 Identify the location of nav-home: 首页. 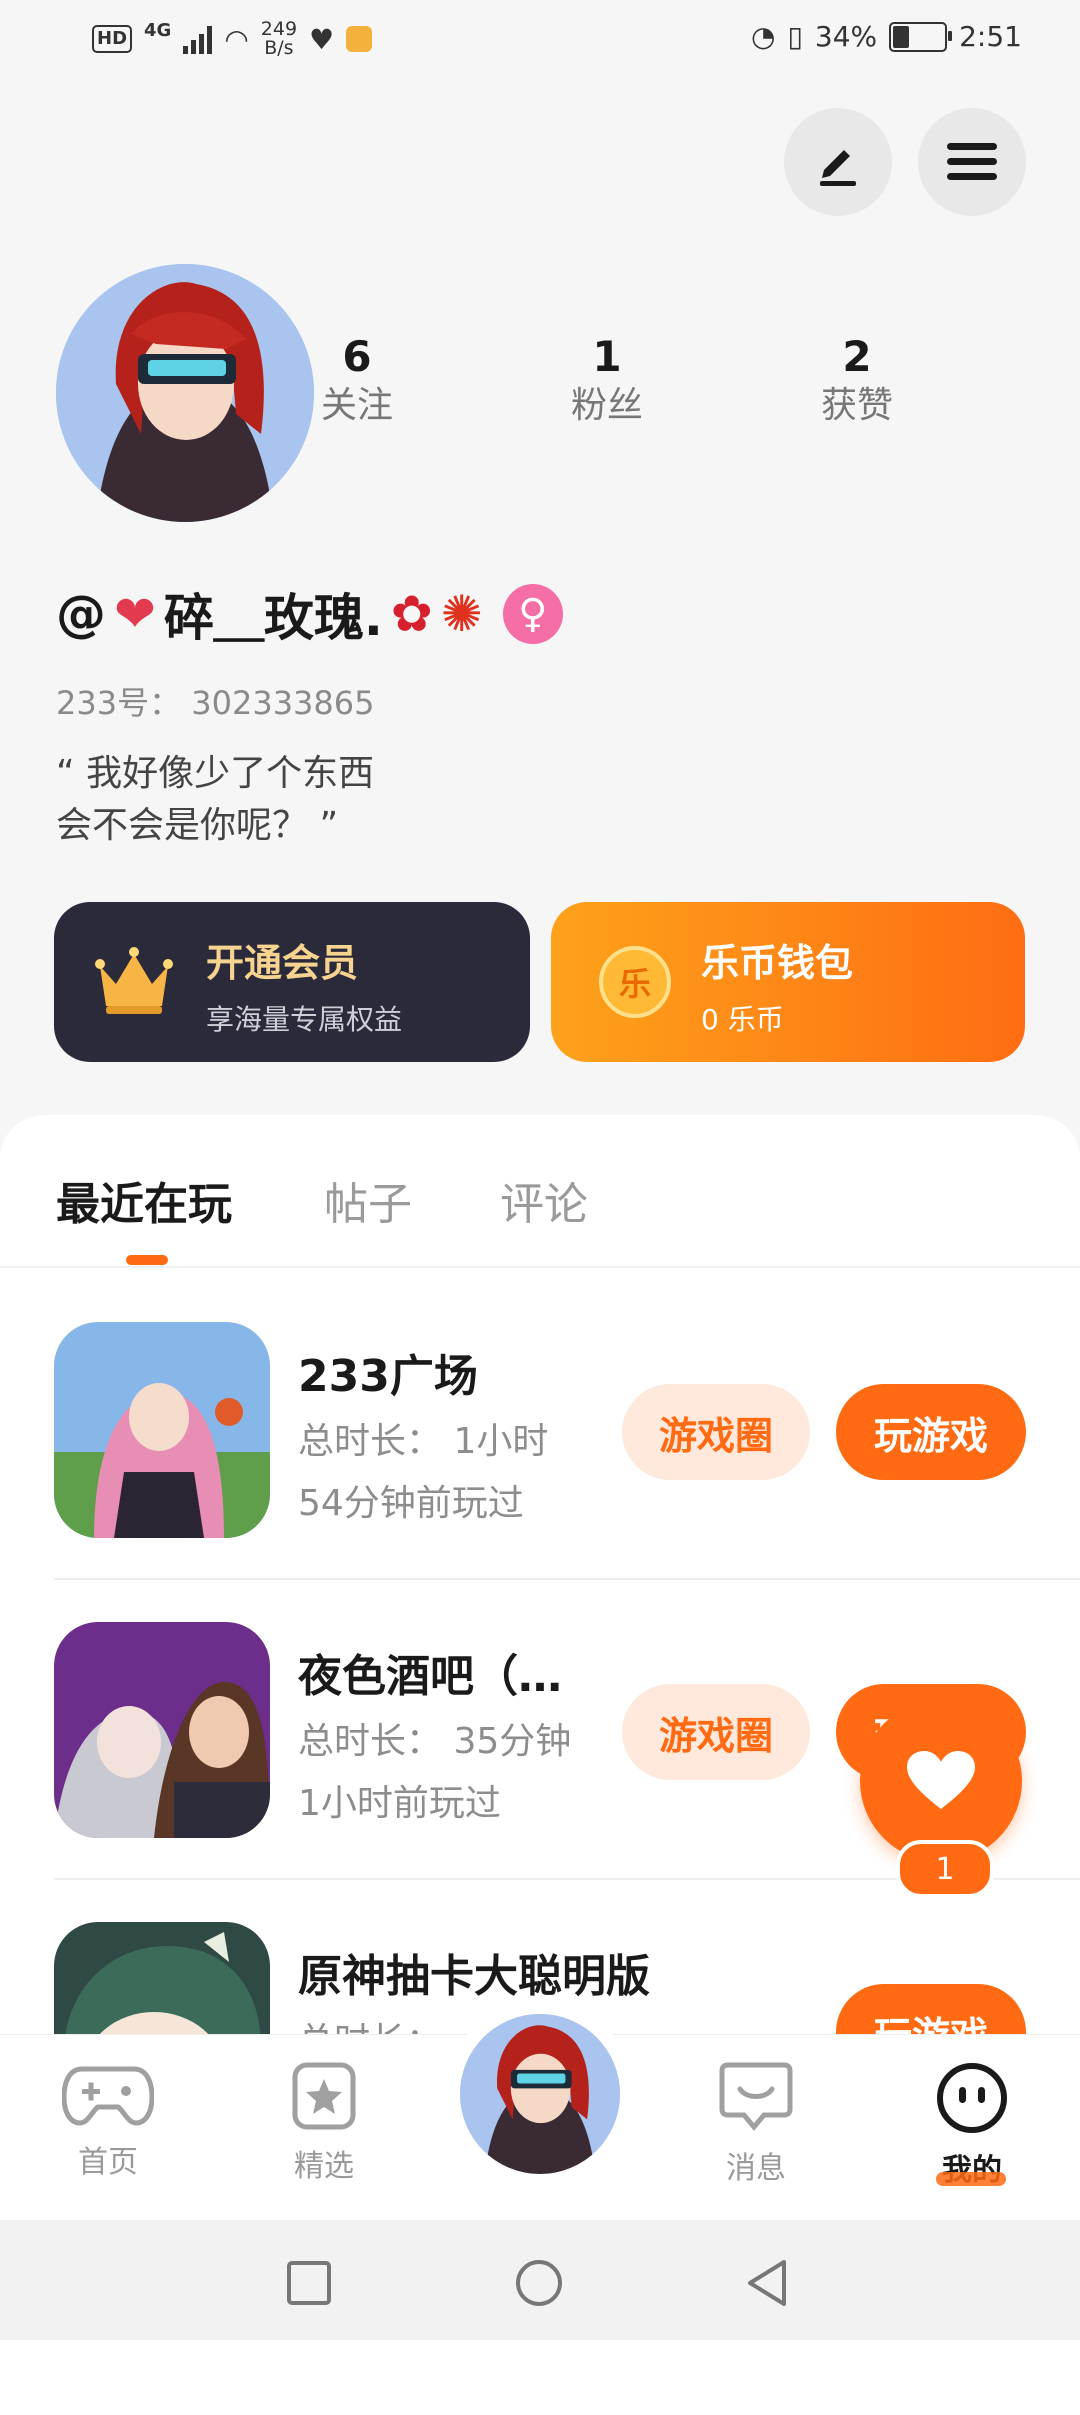
(108, 2121).